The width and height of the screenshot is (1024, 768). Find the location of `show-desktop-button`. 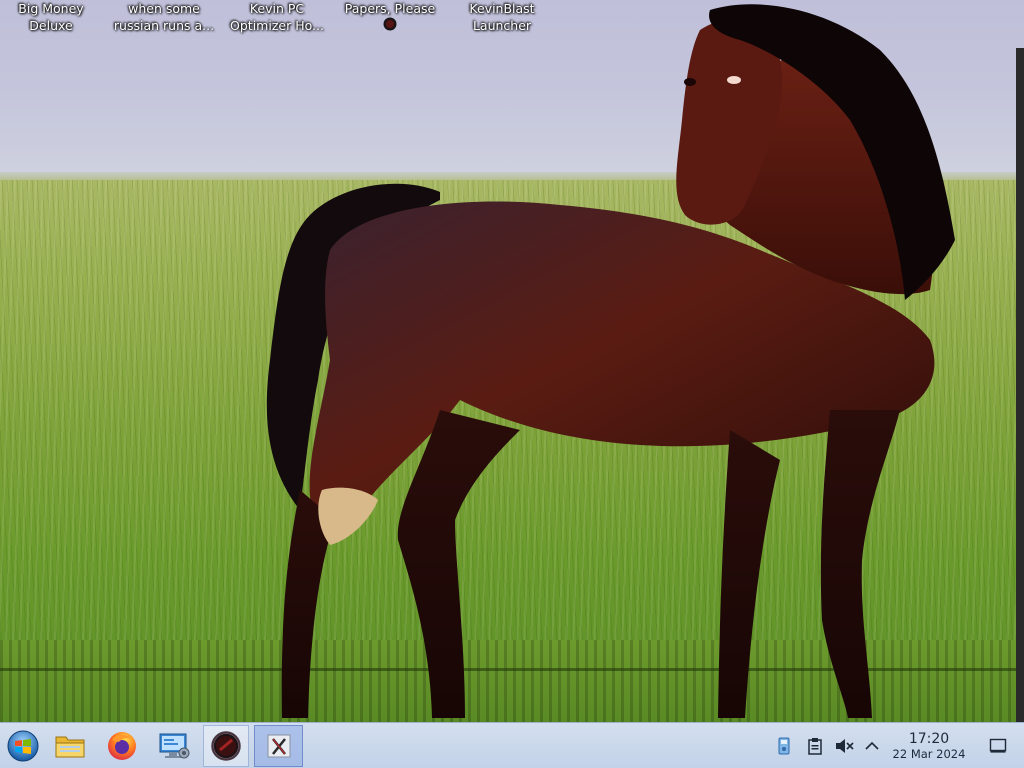

show-desktop-button is located at coordinates (998, 746).